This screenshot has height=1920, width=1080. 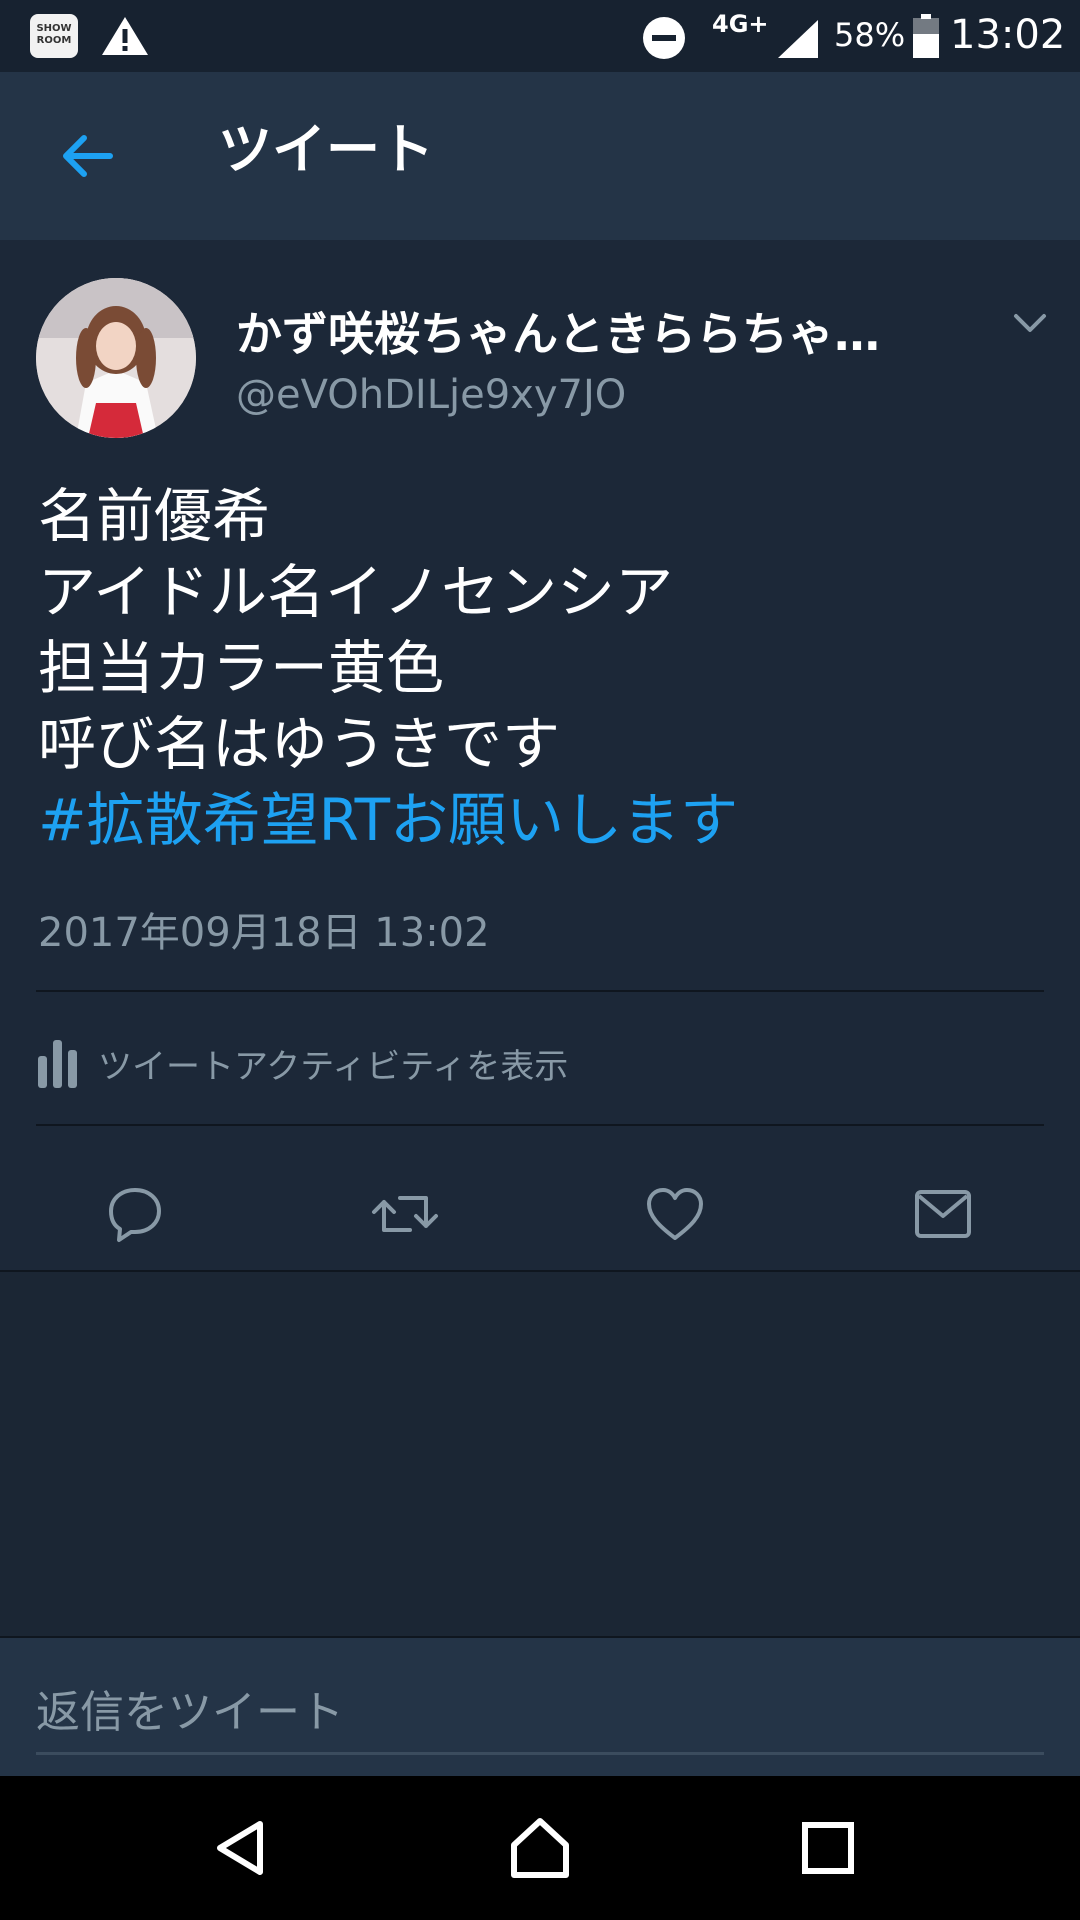 What do you see at coordinates (1008, 35) in the screenshot?
I see `clock: 13:02` at bounding box center [1008, 35].